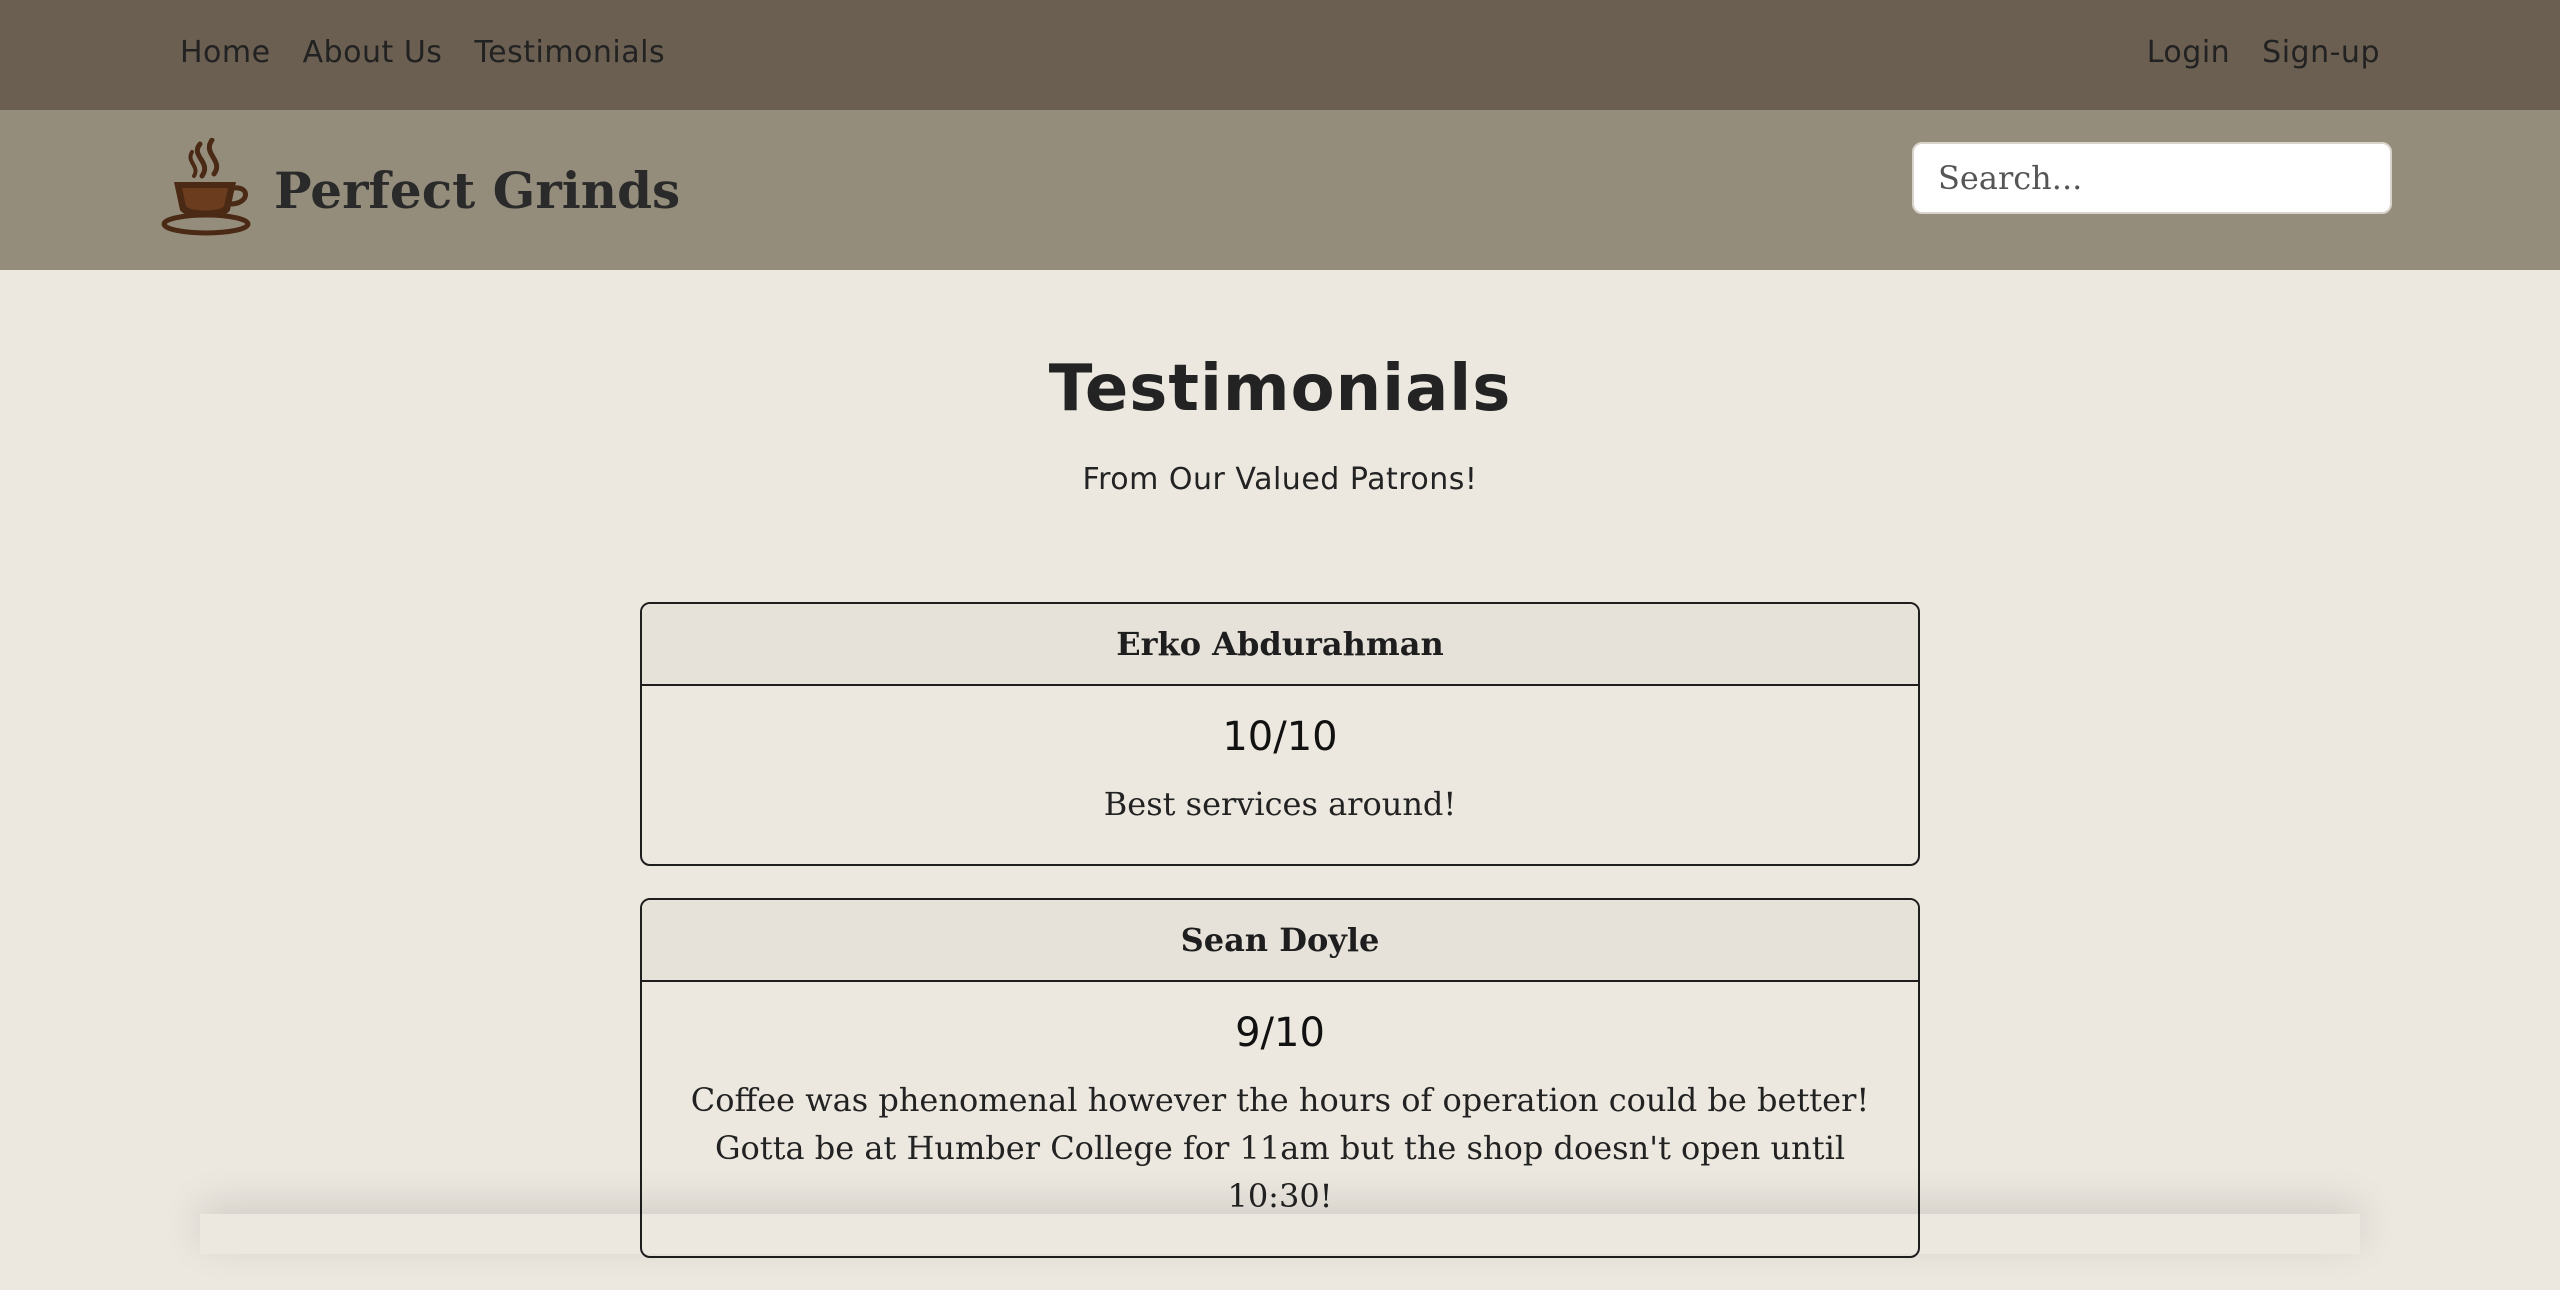 This screenshot has width=2560, height=1290. Describe the element at coordinates (1280, 775) in the screenshot. I see `testimonial-body: 10/10 Best services around!` at that location.